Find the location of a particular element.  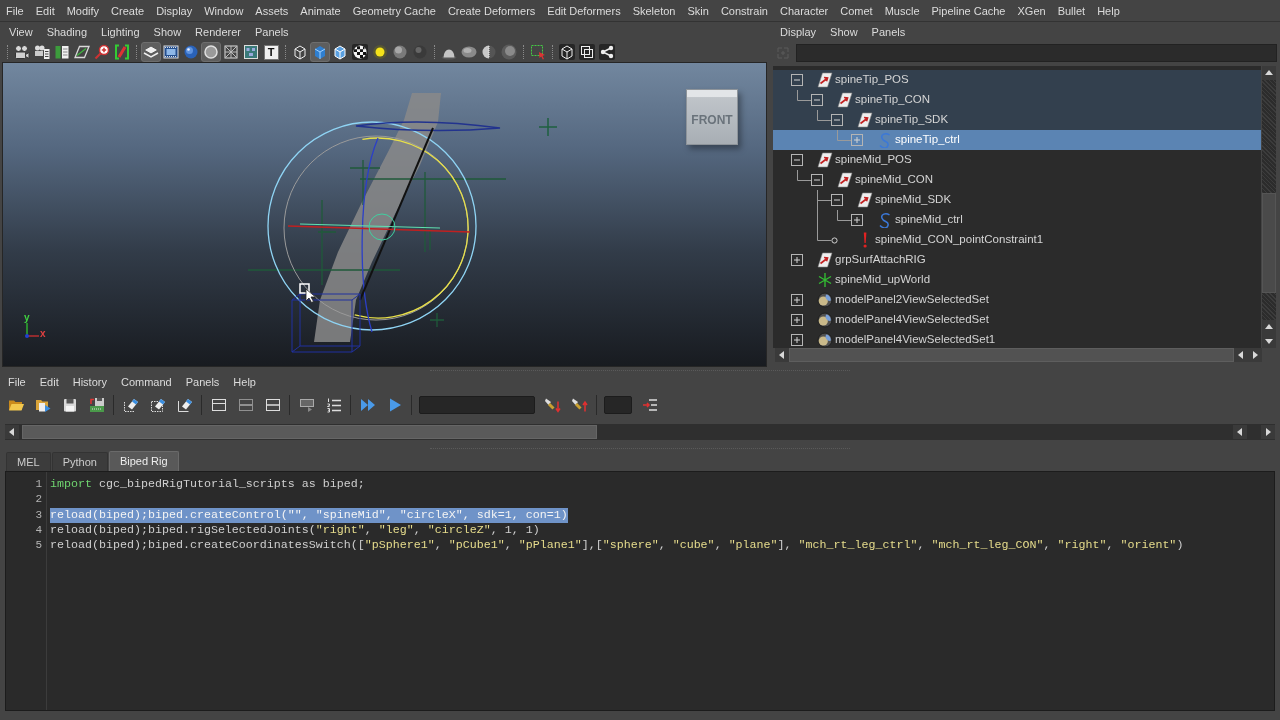

menu-item: Animate is located at coordinates (320, 10).